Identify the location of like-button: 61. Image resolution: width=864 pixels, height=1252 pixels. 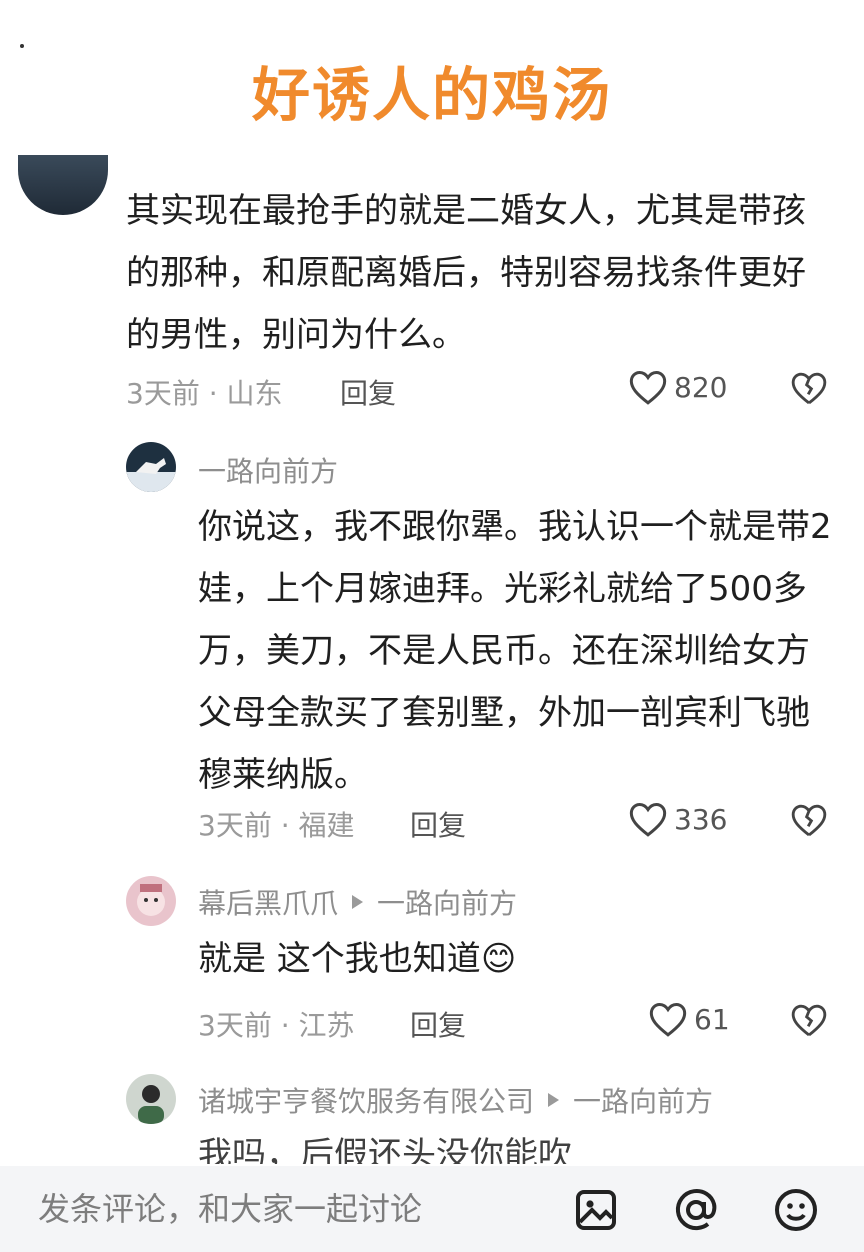
(689, 1019).